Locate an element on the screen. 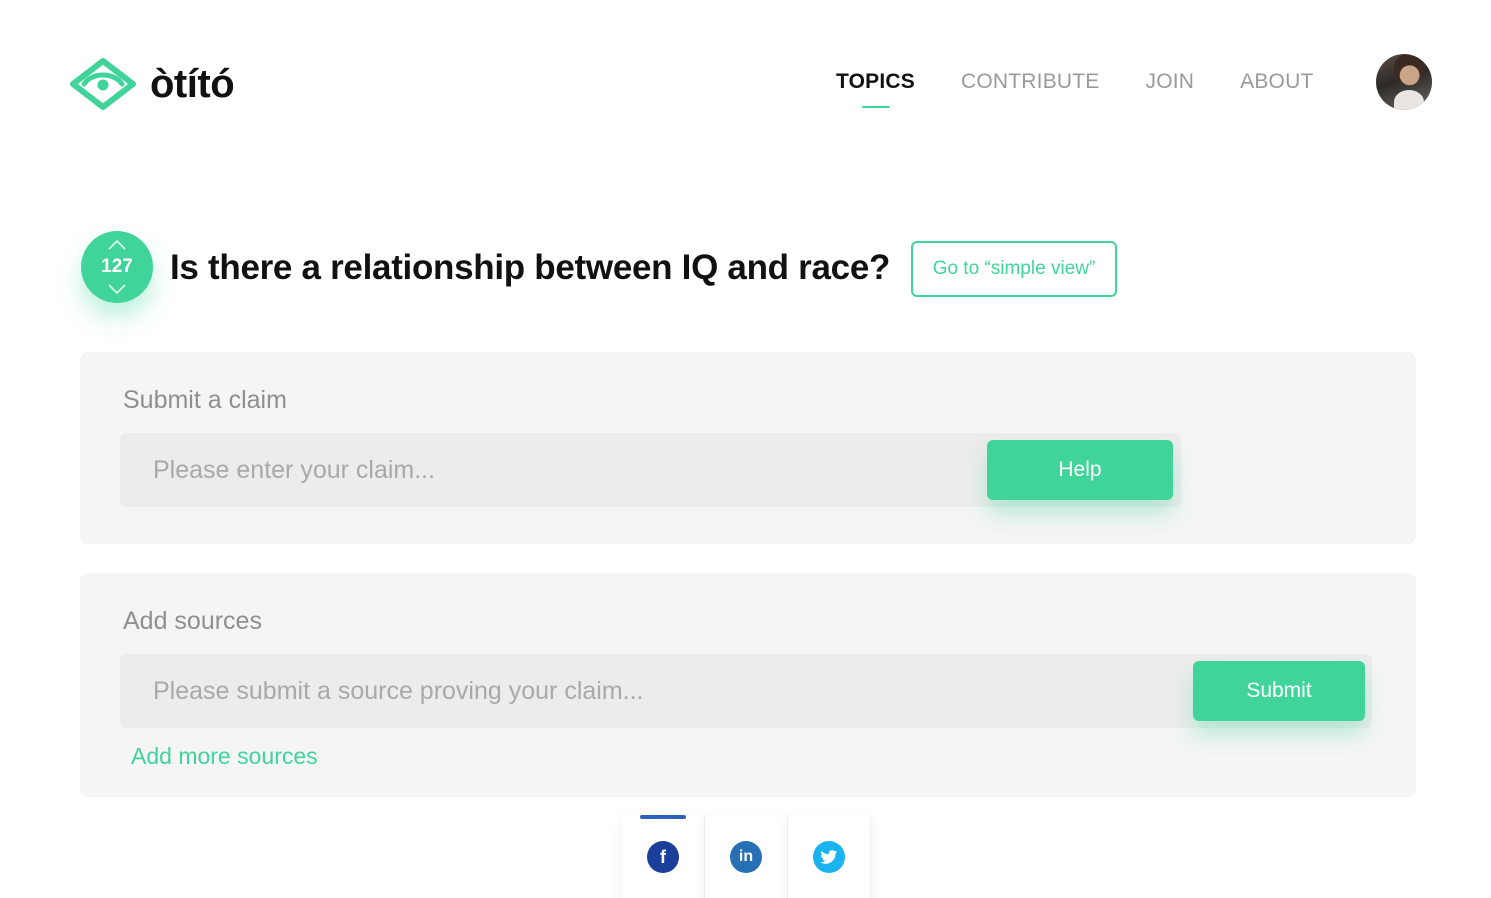 The width and height of the screenshot is (1491, 898). vote-widget: 127 is located at coordinates (117, 267).